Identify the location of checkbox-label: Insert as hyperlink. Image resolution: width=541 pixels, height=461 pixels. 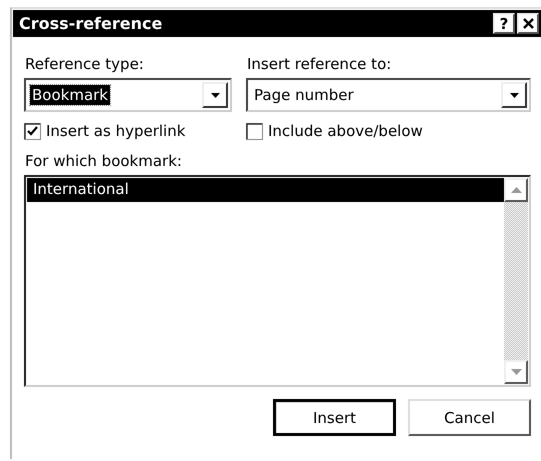
(116, 131).